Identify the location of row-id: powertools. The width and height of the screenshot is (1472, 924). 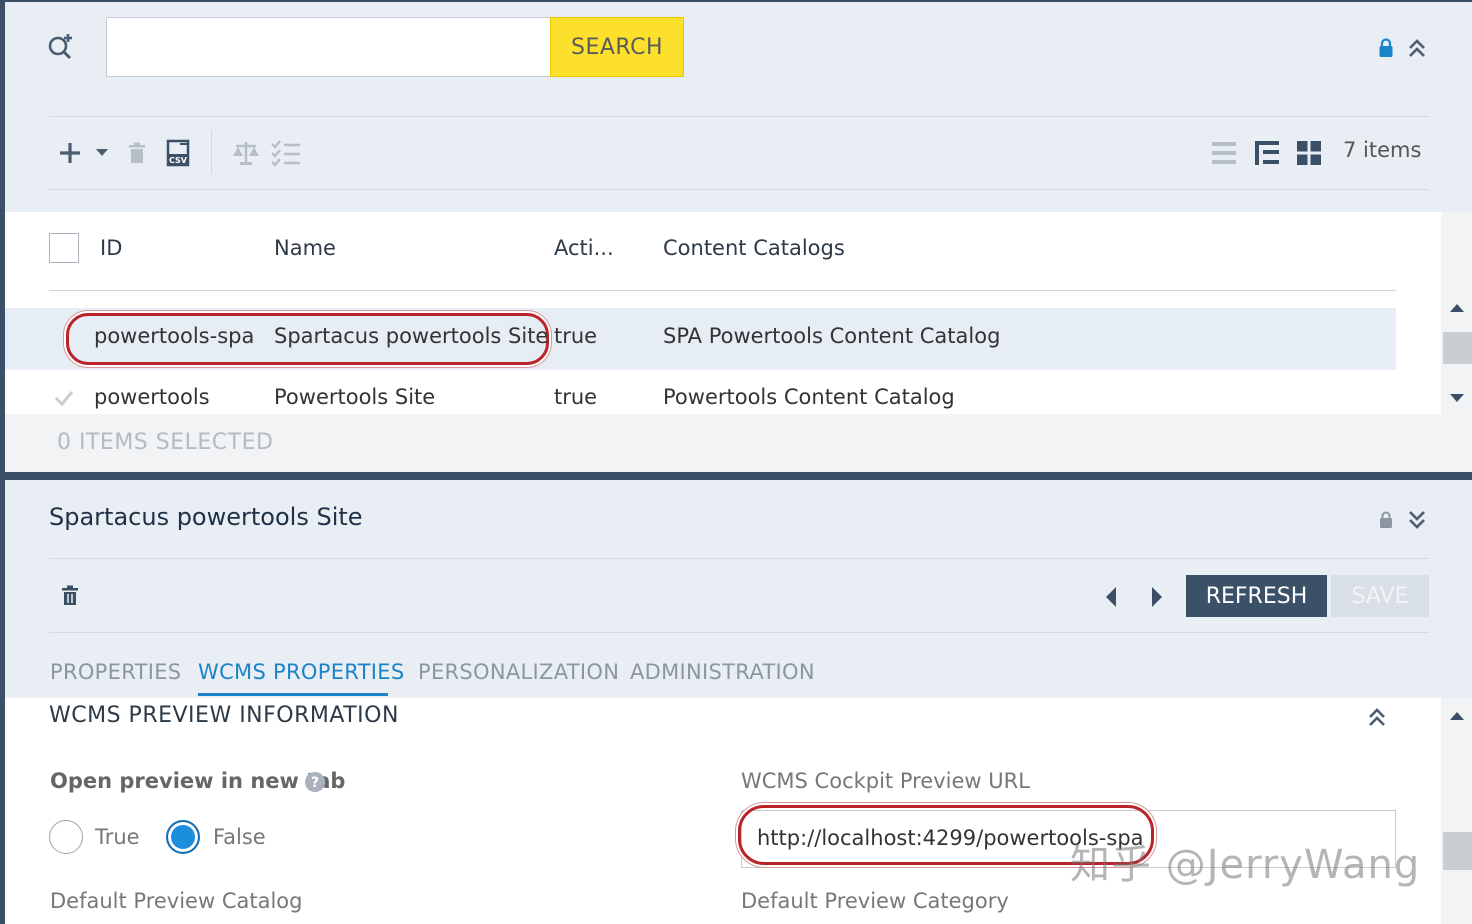
(152, 397).